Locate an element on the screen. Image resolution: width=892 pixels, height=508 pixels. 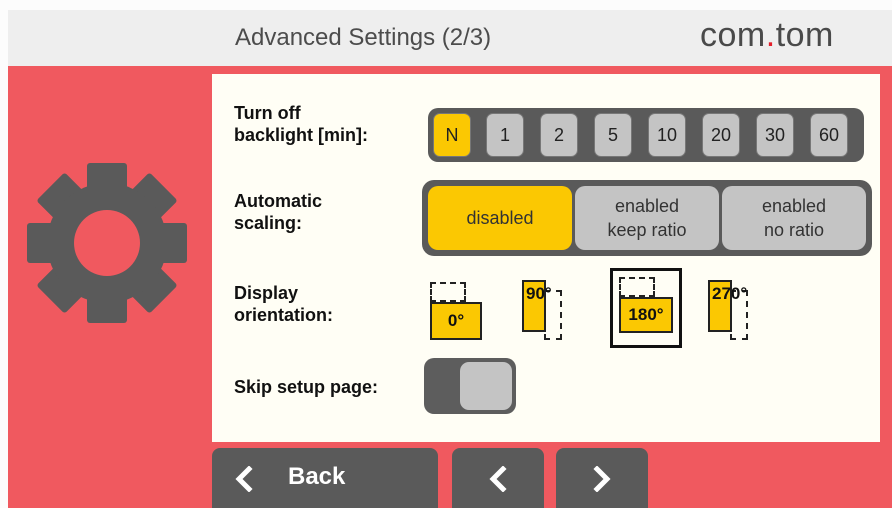
backlight-selector: N 1 2 5 10 20 30 60 is located at coordinates (646, 135).